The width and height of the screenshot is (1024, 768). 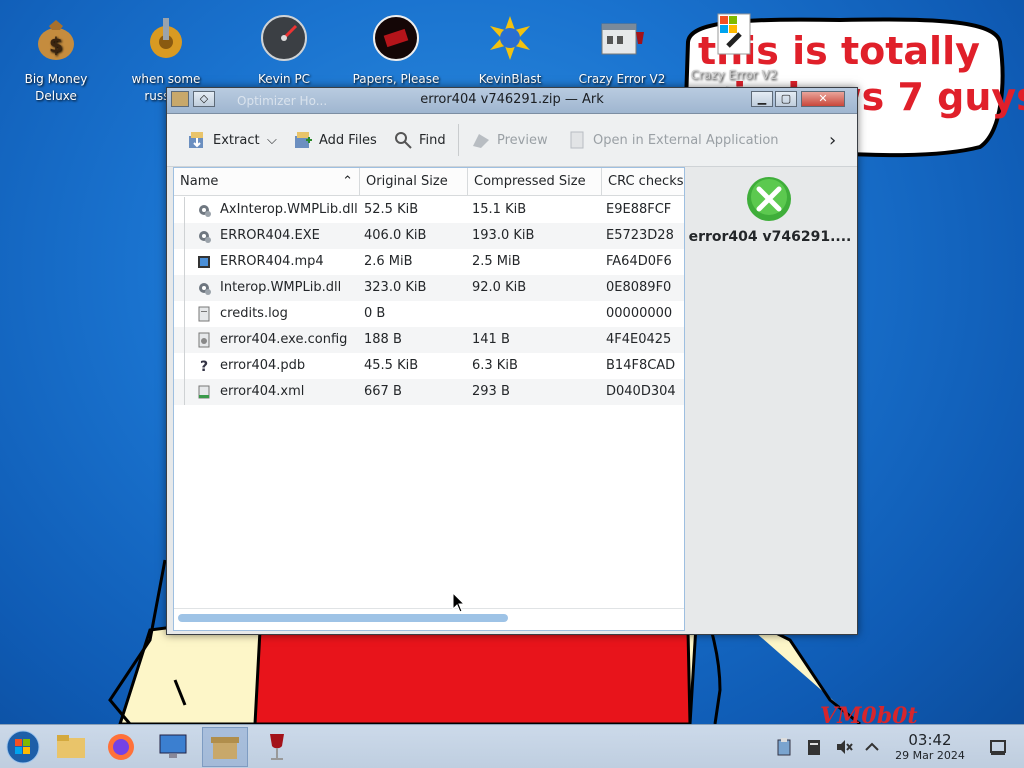 I want to click on desktop-icon-label: Papers, Please, so click(x=396, y=79).